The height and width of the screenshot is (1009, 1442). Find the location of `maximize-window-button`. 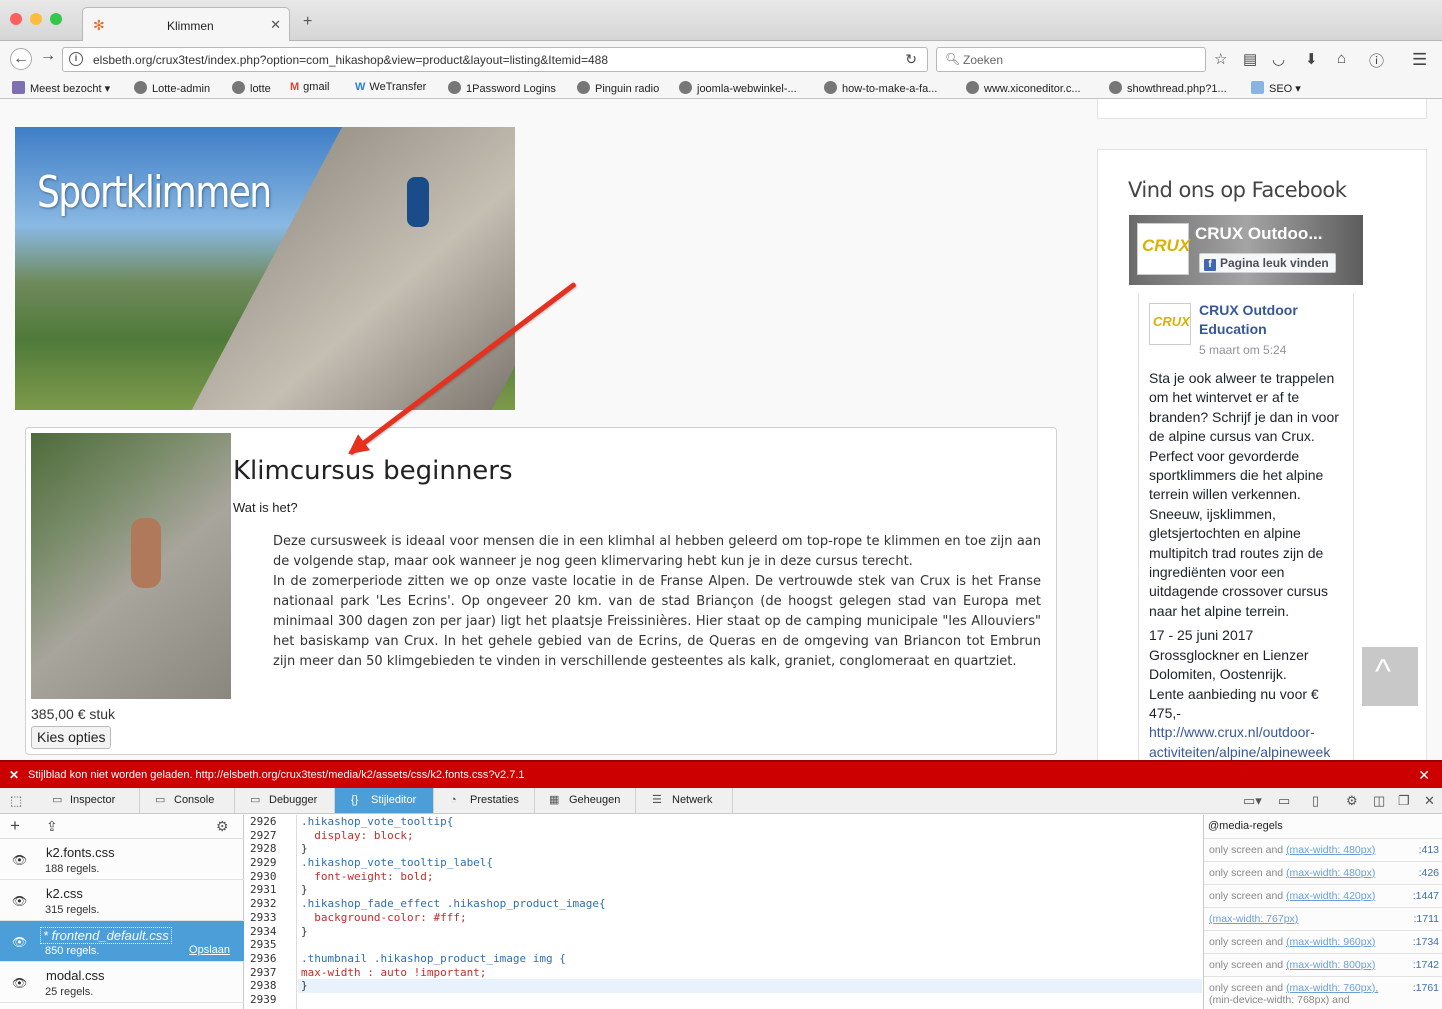

maximize-window-button is located at coordinates (56, 19).